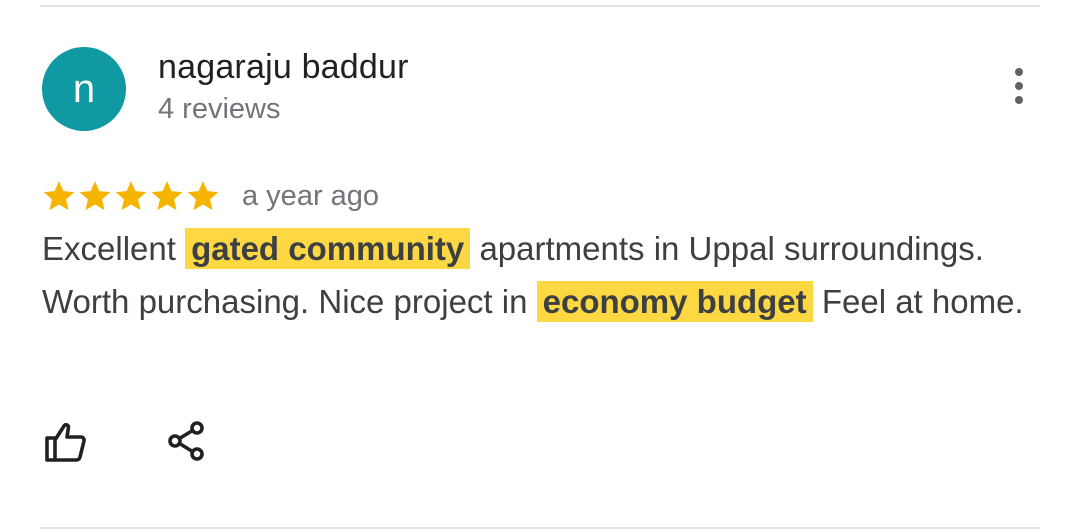 The height and width of the screenshot is (531, 1080). I want to click on share-button, so click(187, 441).